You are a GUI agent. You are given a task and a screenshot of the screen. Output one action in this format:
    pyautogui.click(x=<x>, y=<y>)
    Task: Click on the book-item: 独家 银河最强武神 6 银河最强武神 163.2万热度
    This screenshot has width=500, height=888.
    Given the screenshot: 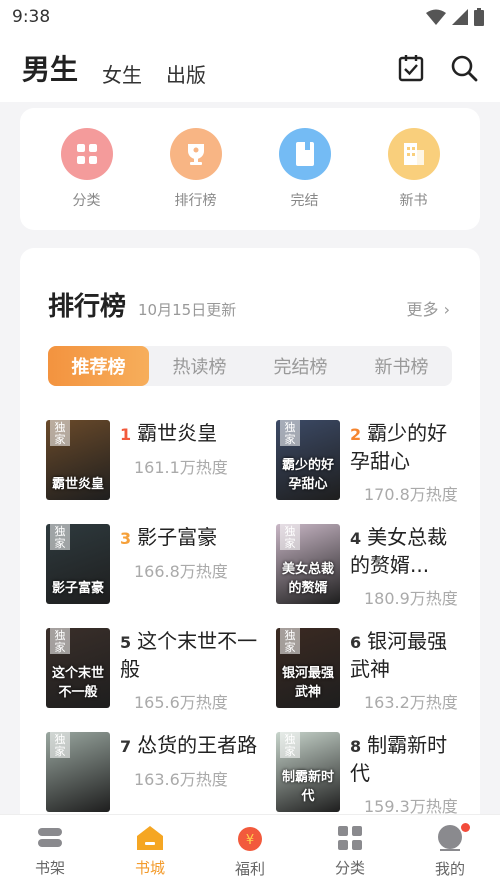 What is the action you would take?
    pyautogui.click(x=371, y=670)
    